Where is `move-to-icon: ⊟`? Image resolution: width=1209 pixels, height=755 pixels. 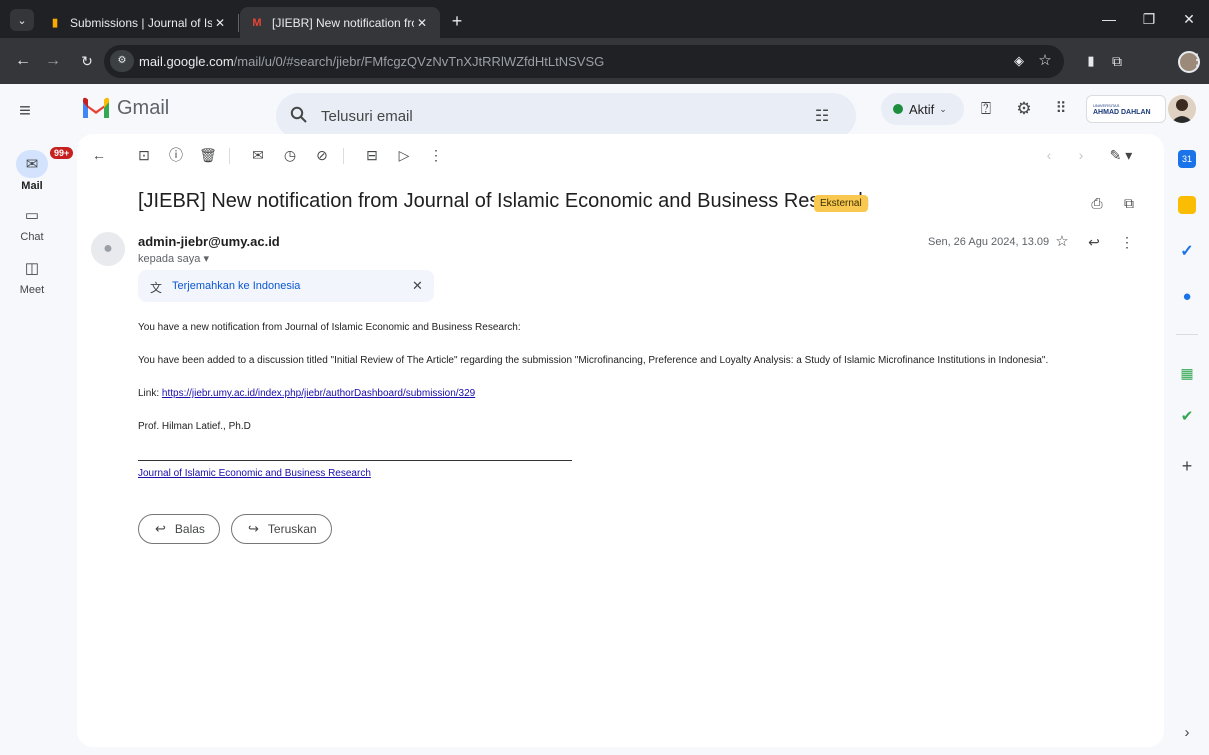
move-to-icon: ⊟ is located at coordinates (372, 155).